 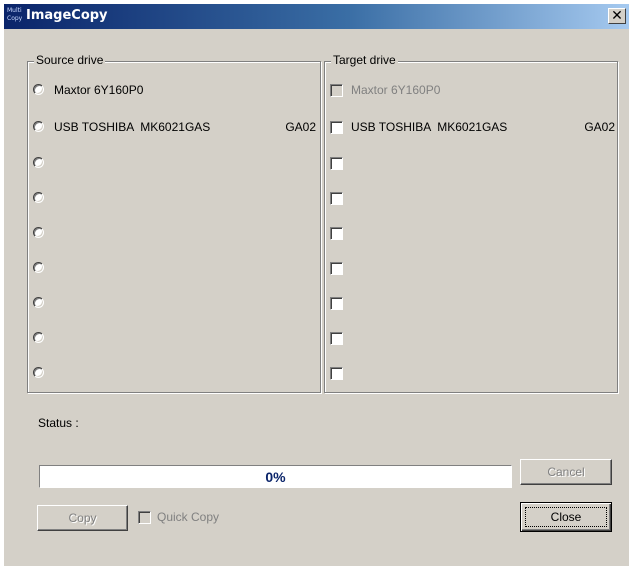 I want to click on window-title: ImageCopy, so click(x=67, y=15).